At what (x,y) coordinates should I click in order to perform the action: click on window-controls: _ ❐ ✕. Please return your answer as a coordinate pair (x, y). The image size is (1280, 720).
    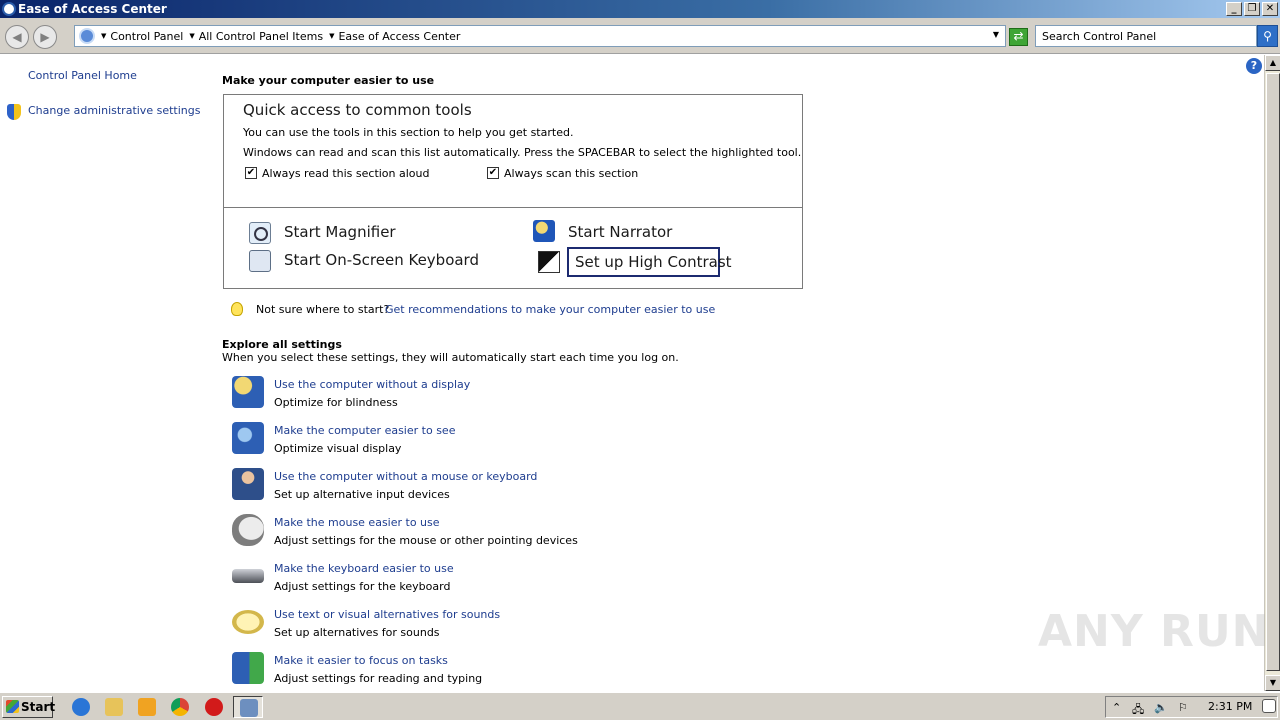
    Looking at the image, I should click on (1252, 9).